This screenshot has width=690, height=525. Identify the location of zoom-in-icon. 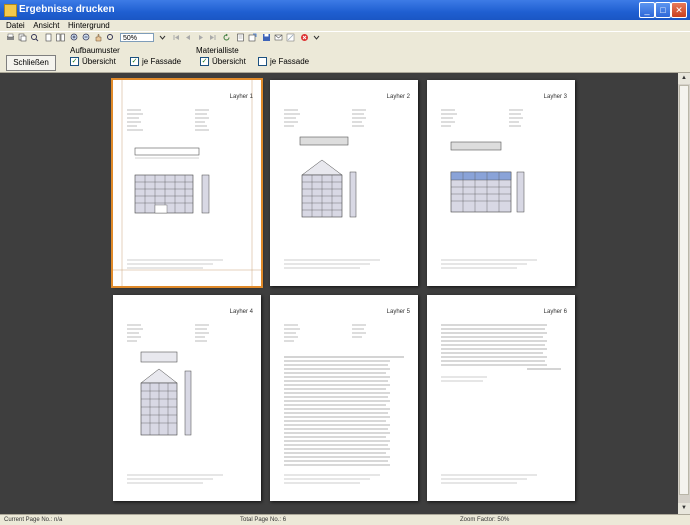
(74, 37).